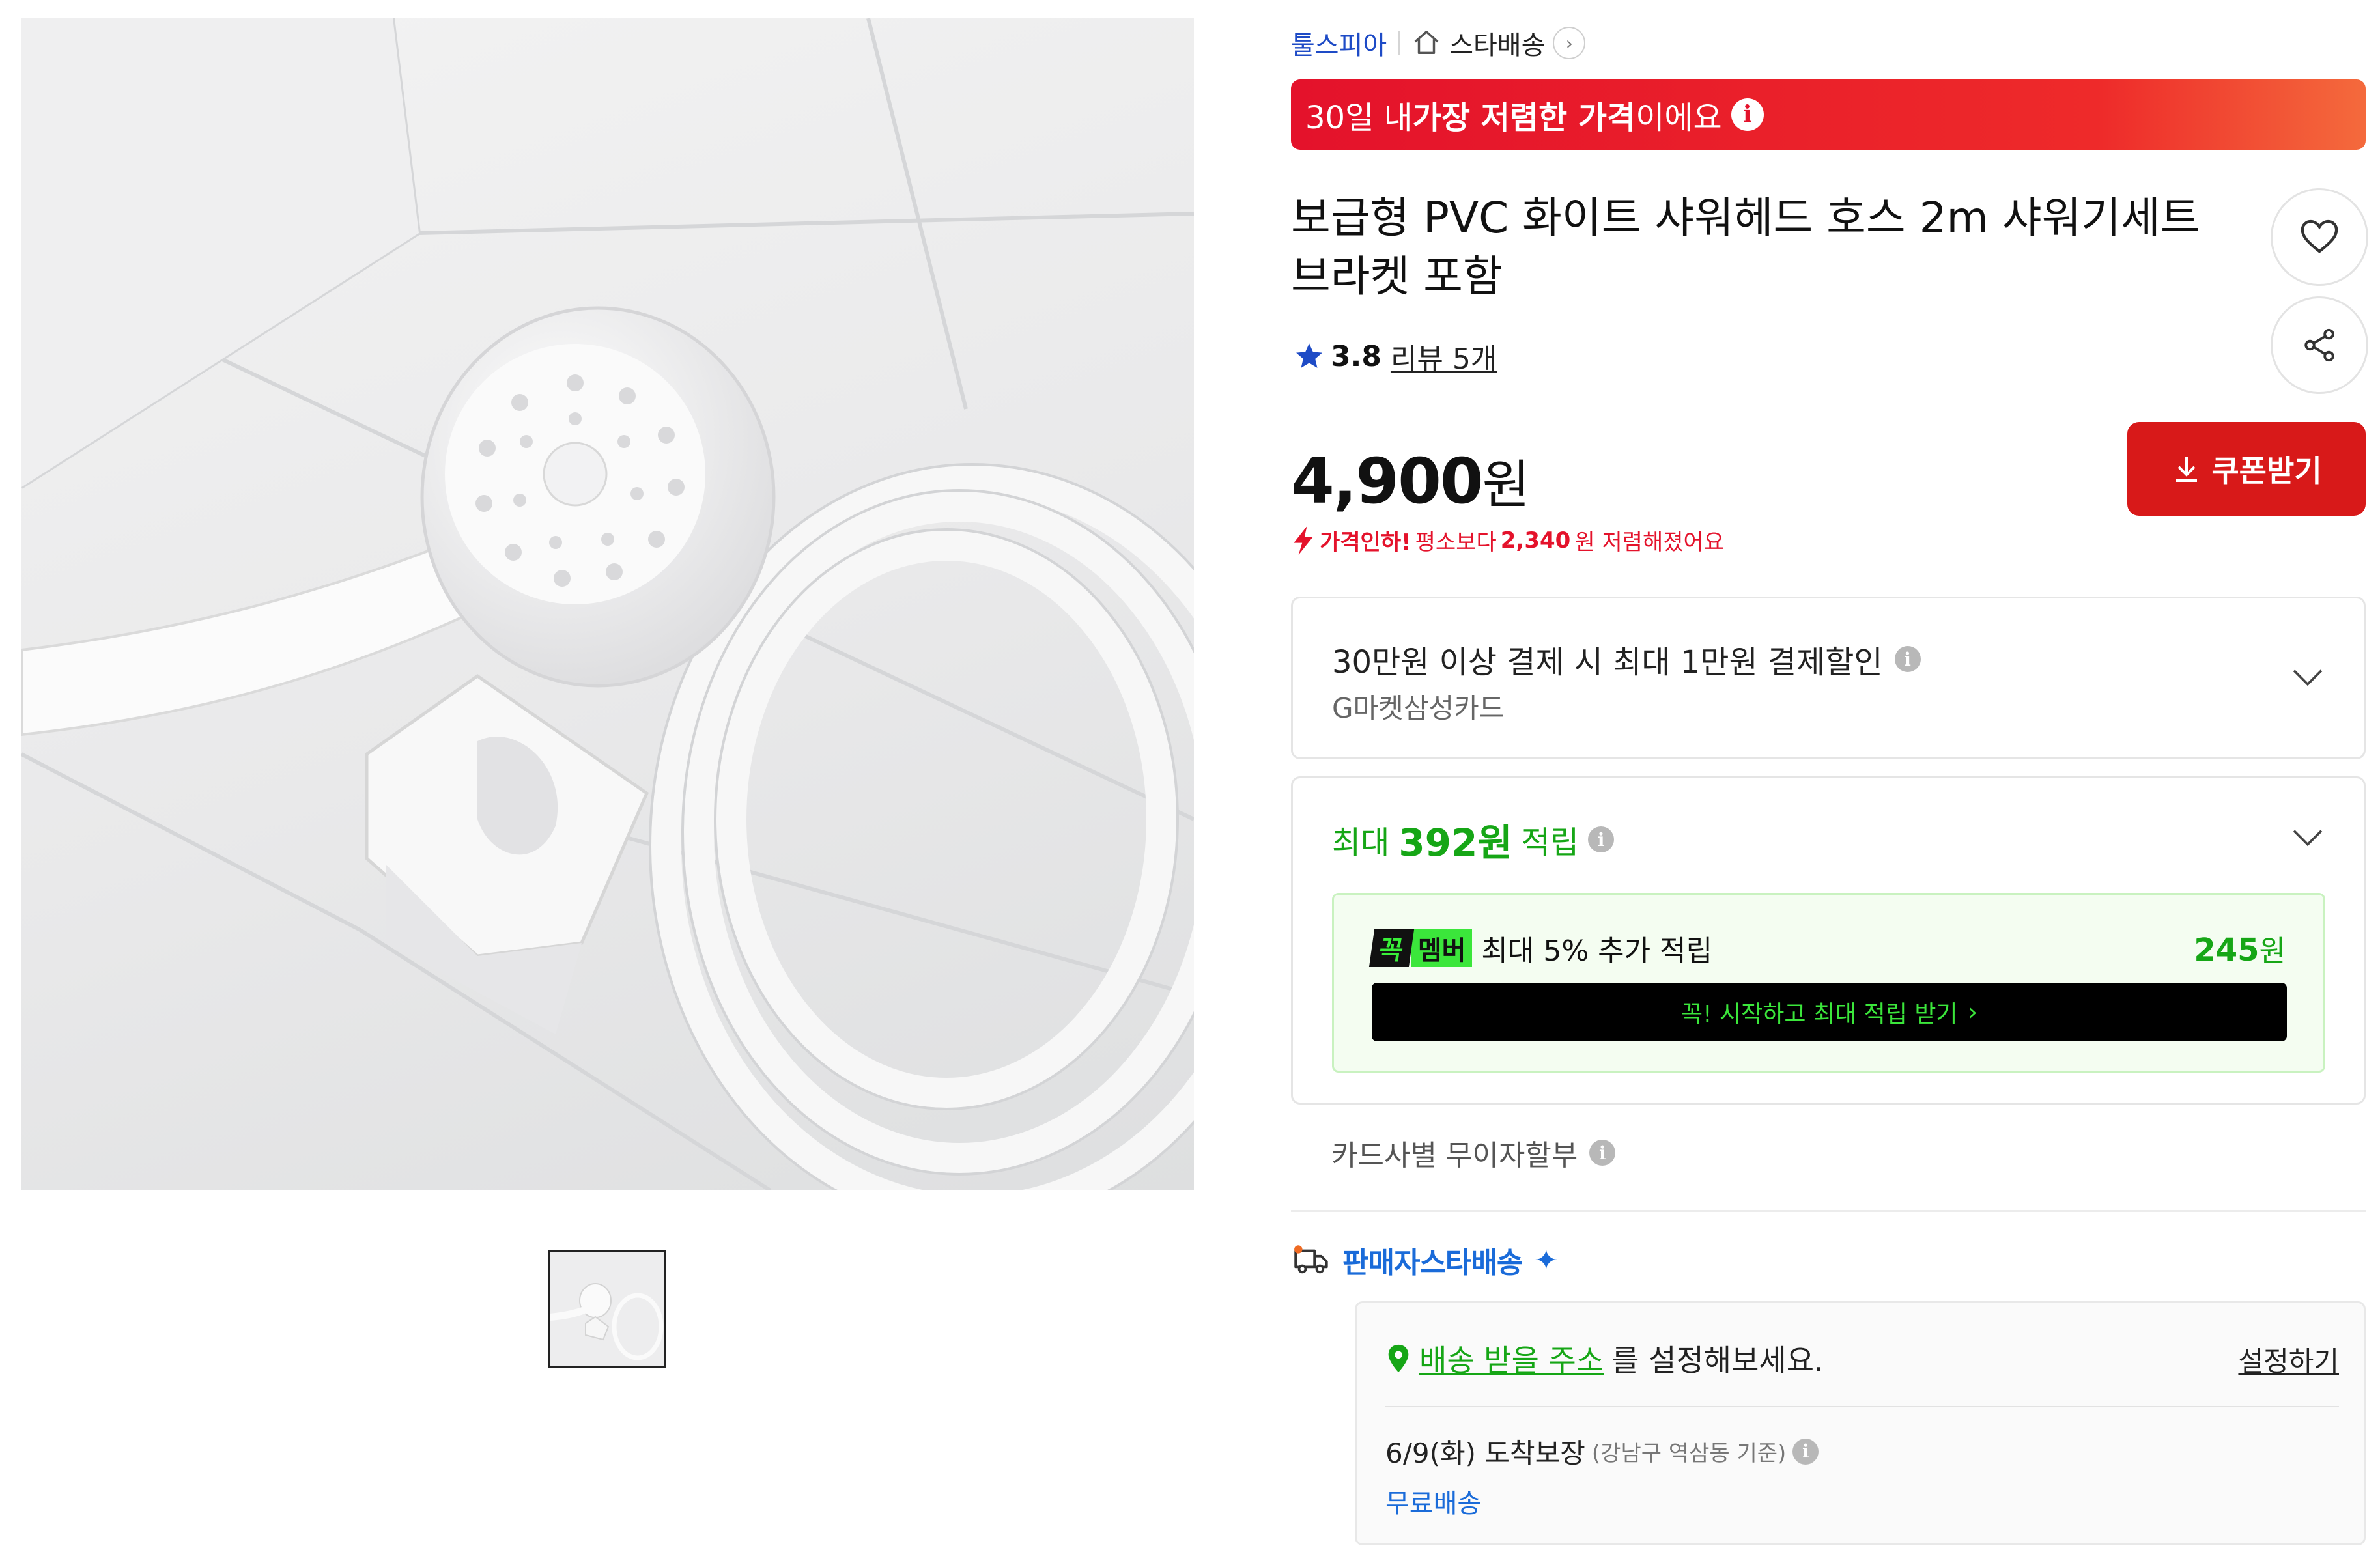 The image size is (2380, 1563). Describe the element at coordinates (1303, 540) in the screenshot. I see `lightning-icon` at that location.